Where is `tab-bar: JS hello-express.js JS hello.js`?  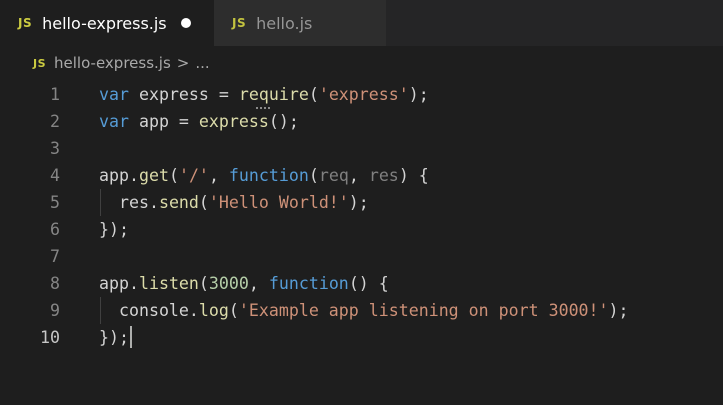
tab-bar: JS hello-express.js JS hello.js is located at coordinates (361, 23).